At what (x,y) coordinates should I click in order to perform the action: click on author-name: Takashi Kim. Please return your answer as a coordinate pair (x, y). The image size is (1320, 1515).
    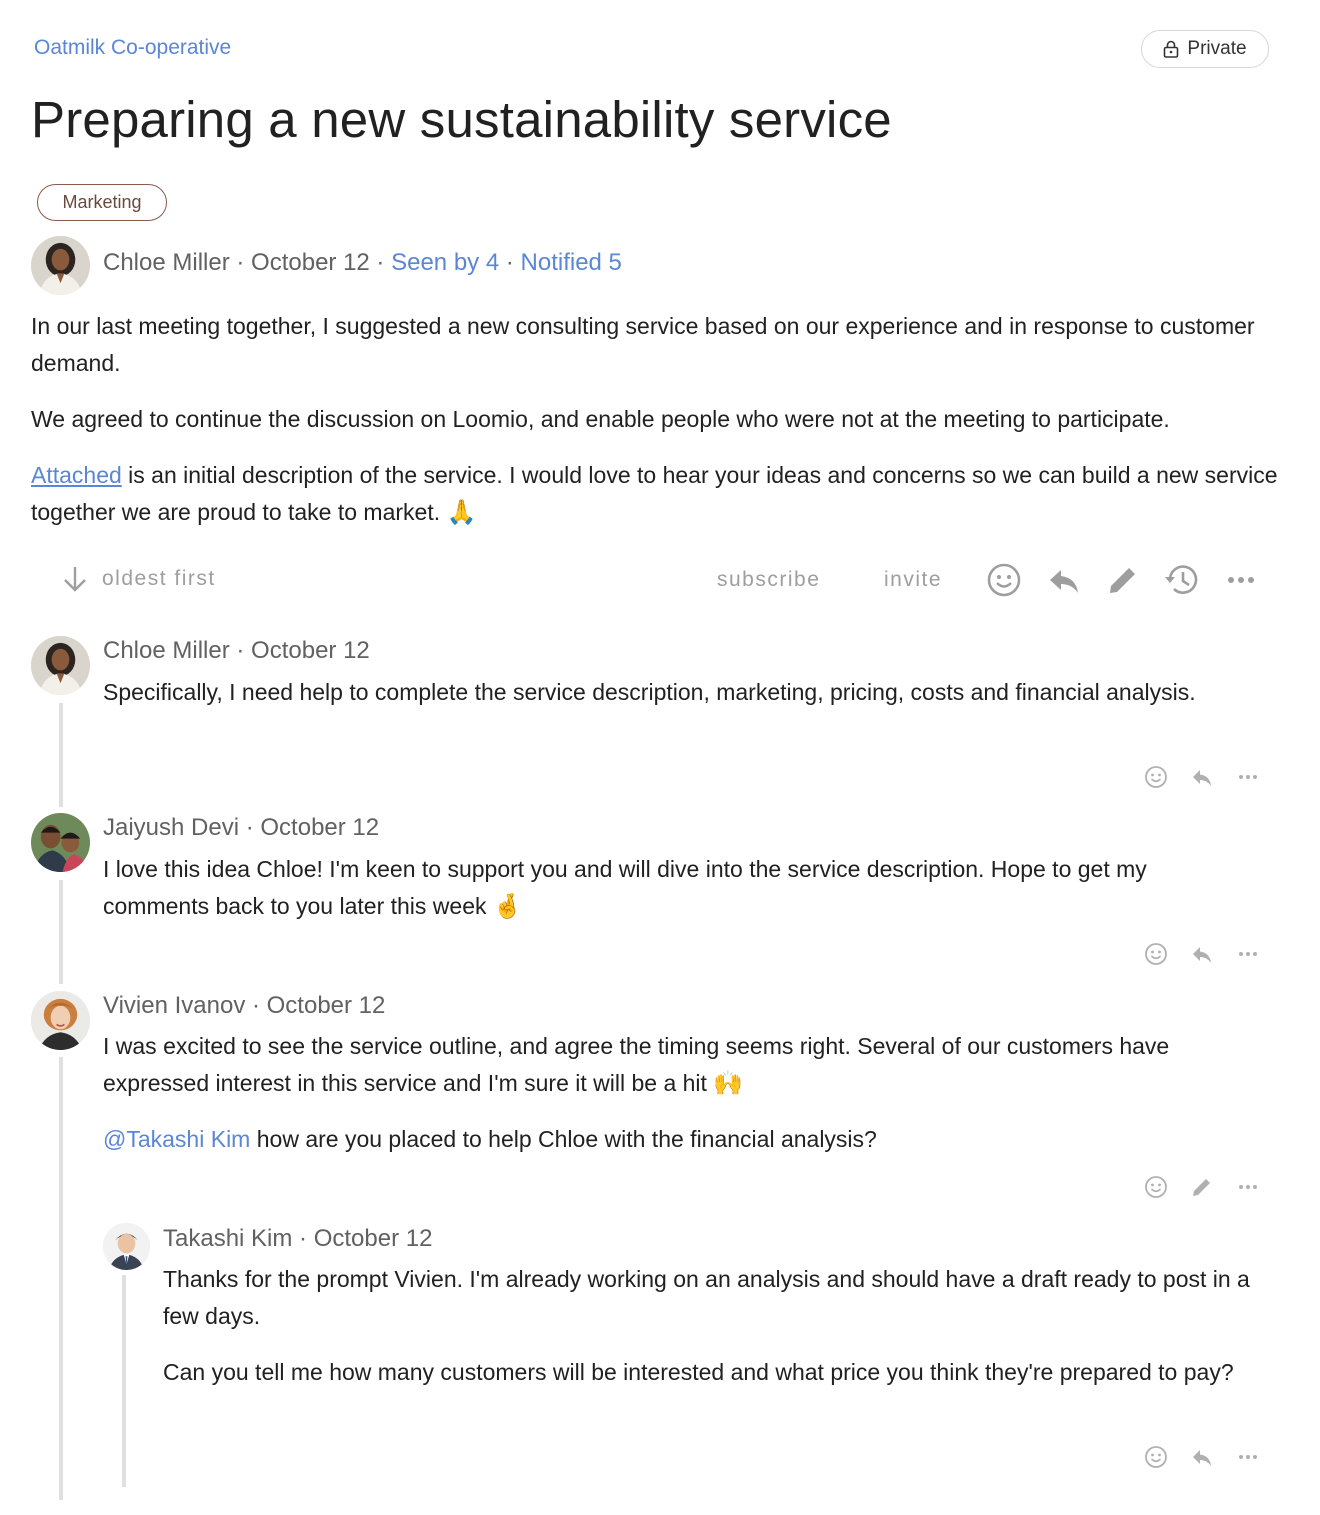
    Looking at the image, I should click on (227, 1238).